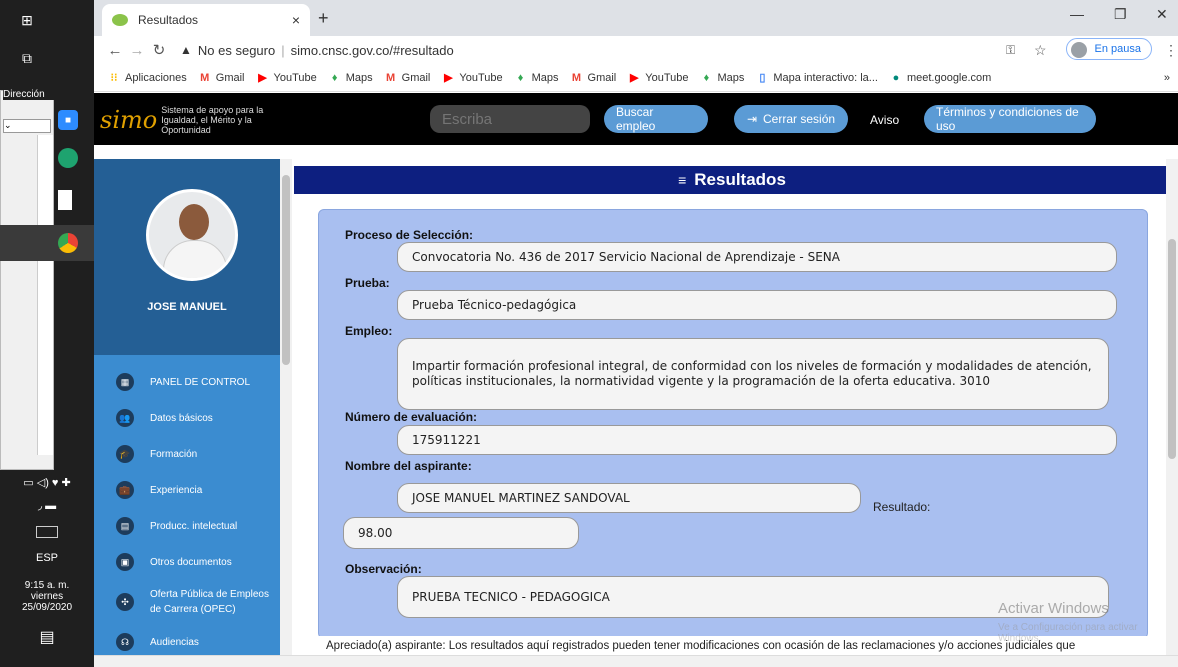  I want to click on notice-link: Aviso, so click(884, 120).